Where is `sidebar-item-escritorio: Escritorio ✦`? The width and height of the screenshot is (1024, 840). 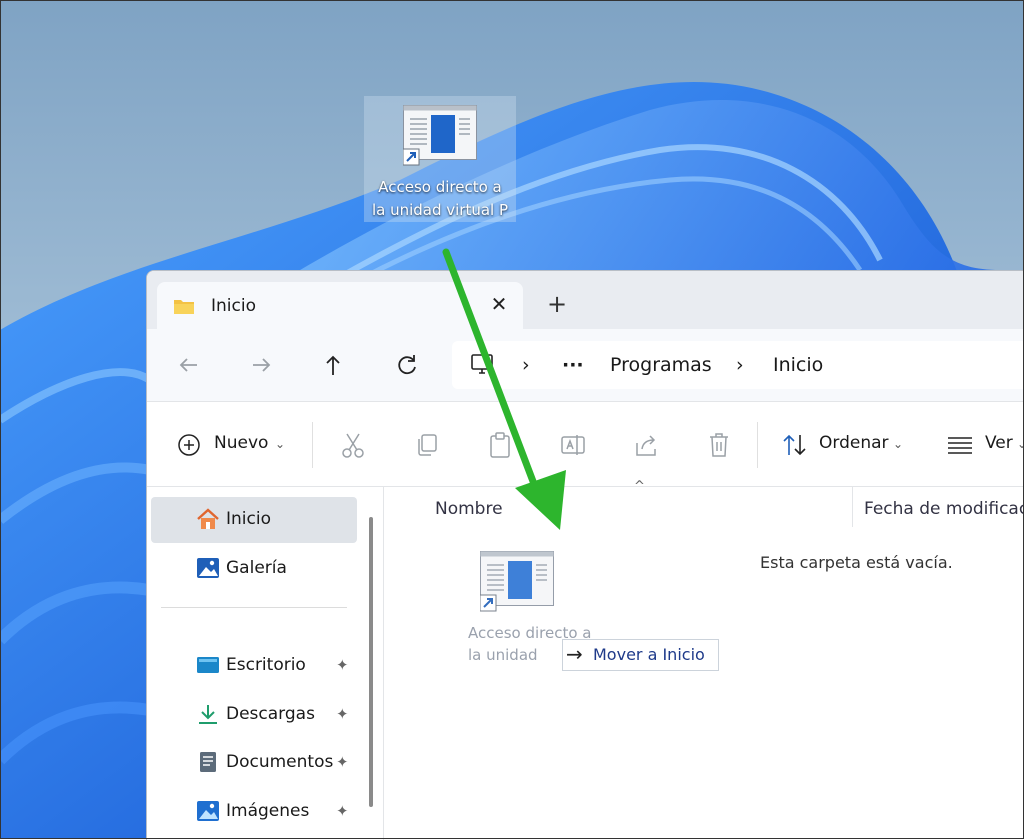
sidebar-item-escritorio: Escritorio ✦ is located at coordinates (254, 666).